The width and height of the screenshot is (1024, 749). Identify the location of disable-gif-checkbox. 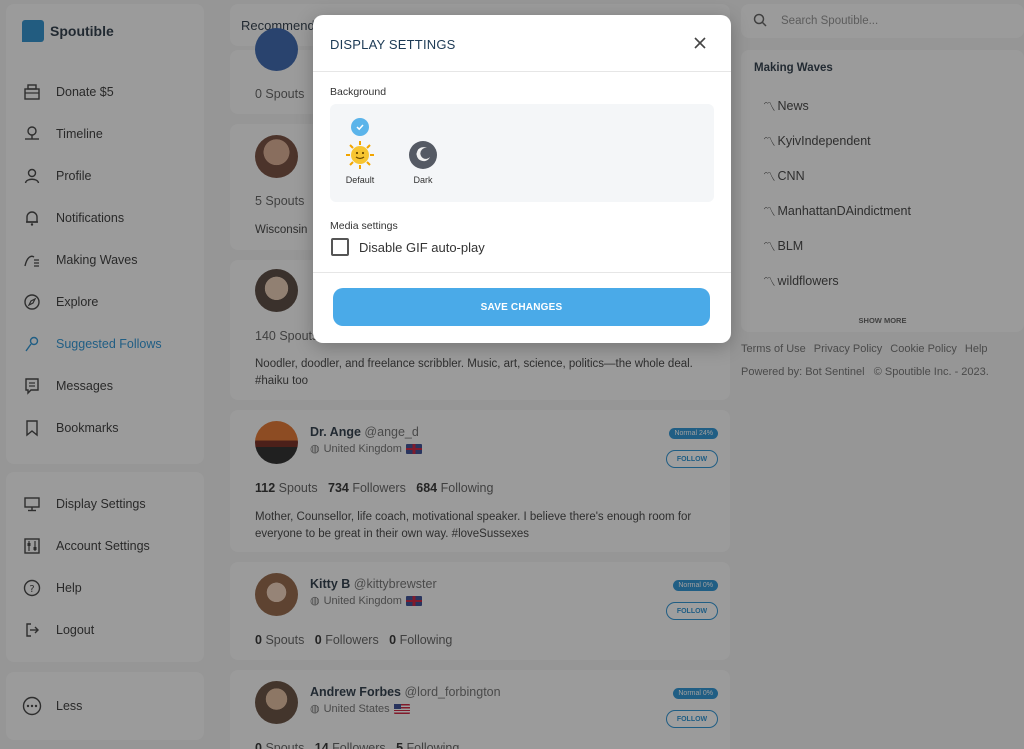
(340, 247).